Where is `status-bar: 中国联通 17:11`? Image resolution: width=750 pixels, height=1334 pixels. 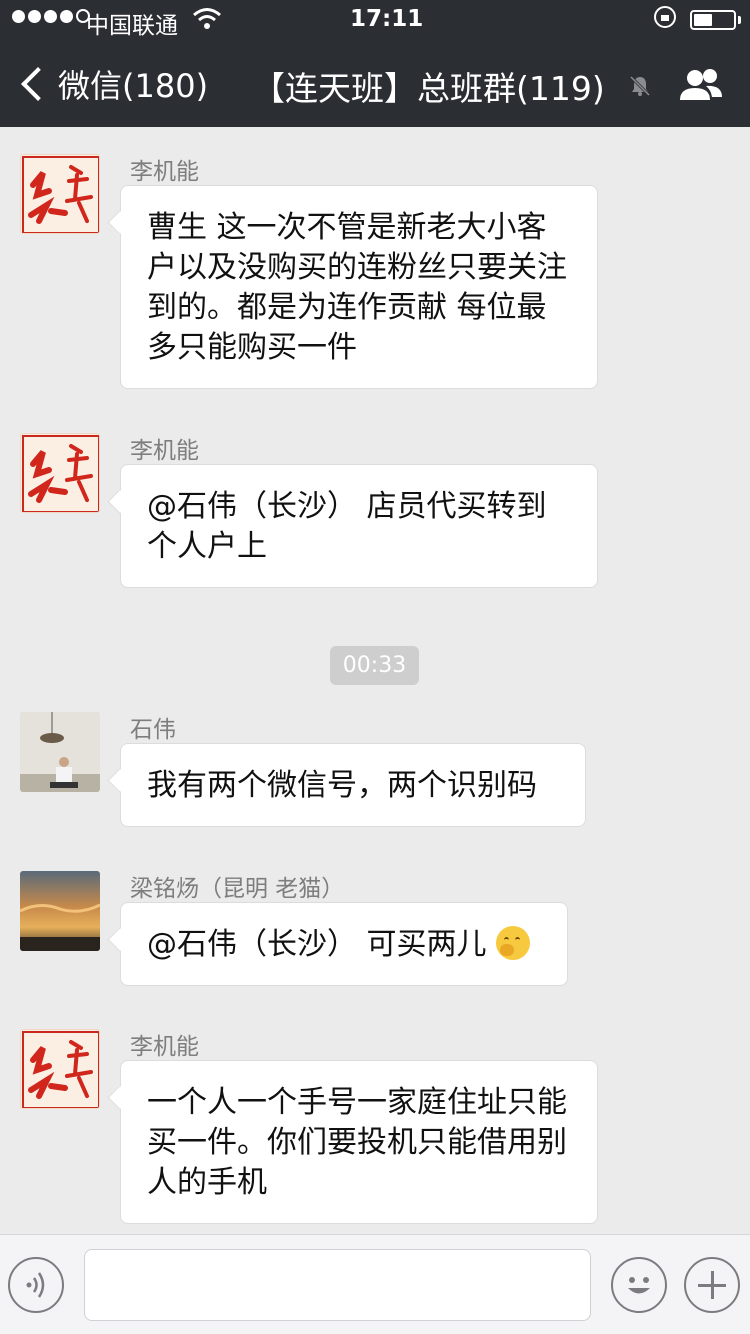 status-bar: 中国联通 17:11 is located at coordinates (375, 20).